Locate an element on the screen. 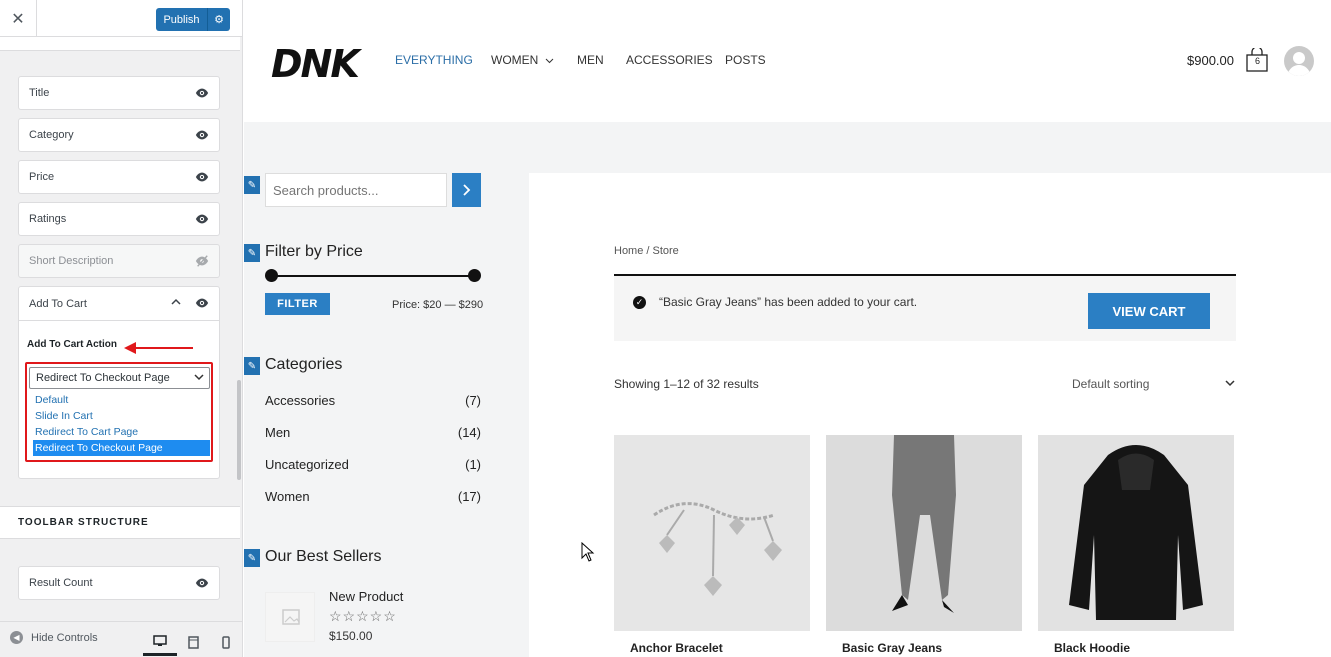 Image resolution: width=1331 pixels, height=657 pixels. best-sellers-title: Our Best Sellers is located at coordinates (323, 556).